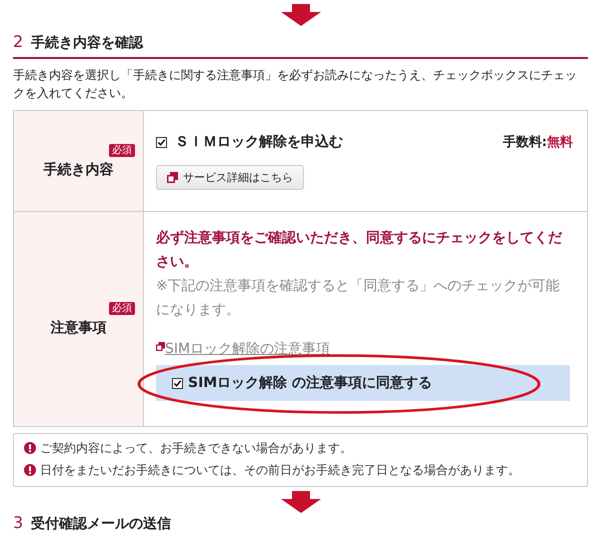  What do you see at coordinates (249, 142) in the screenshot?
I see `procedure-checkbox: ＳＩＭロック解除を申込む` at bounding box center [249, 142].